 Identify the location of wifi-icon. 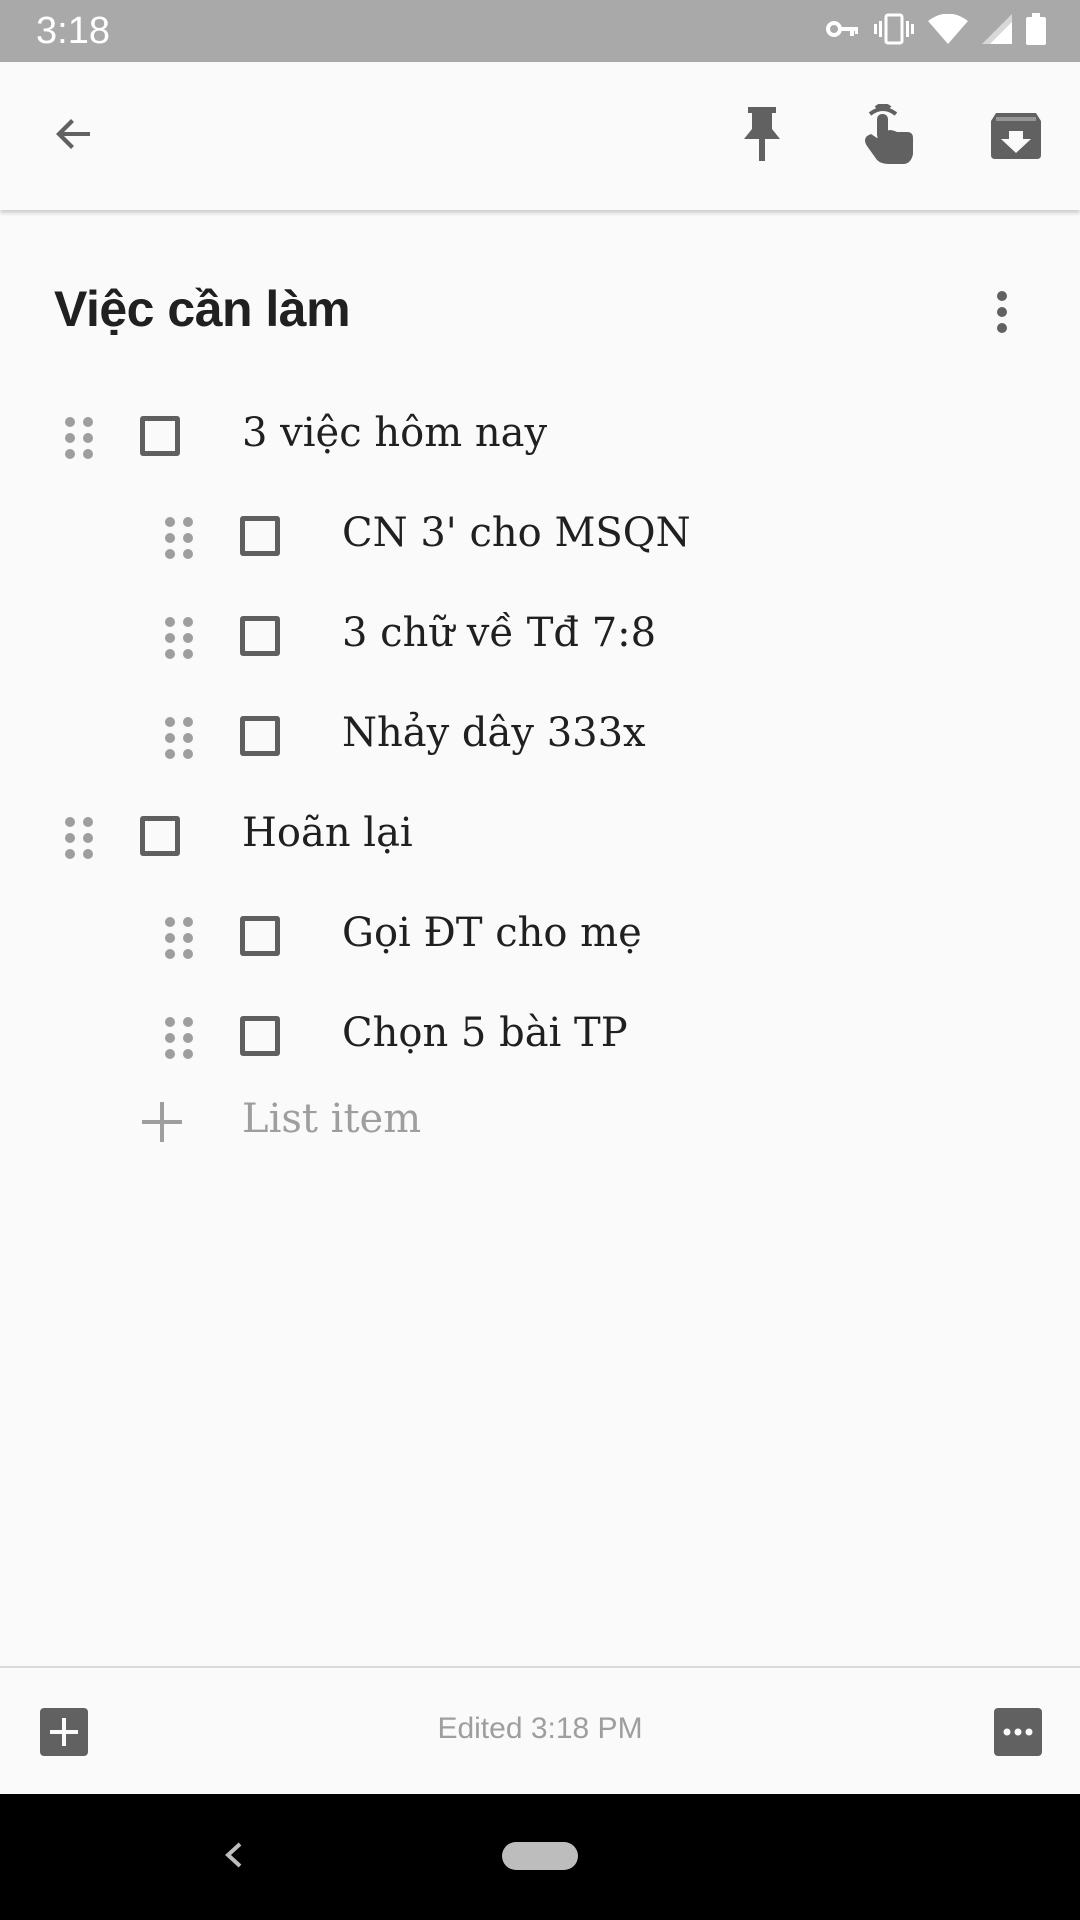
(948, 31).